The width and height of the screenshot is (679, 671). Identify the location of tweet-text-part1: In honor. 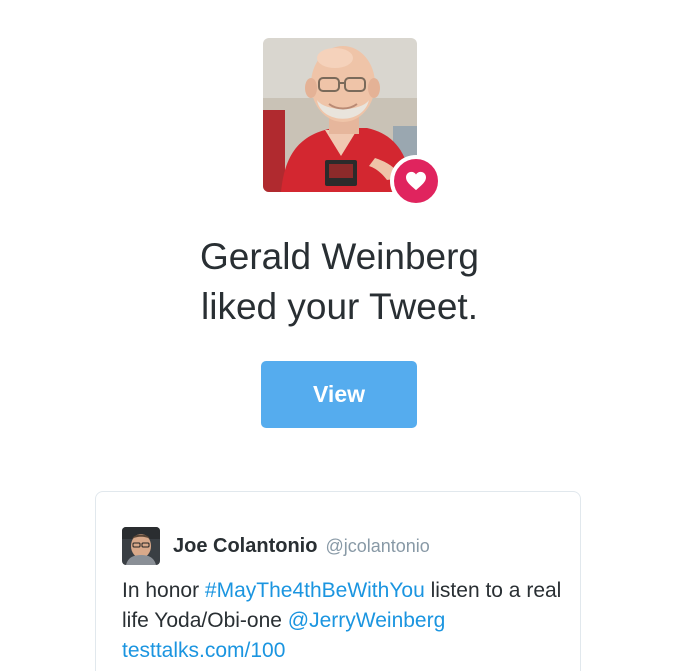
(163, 590).